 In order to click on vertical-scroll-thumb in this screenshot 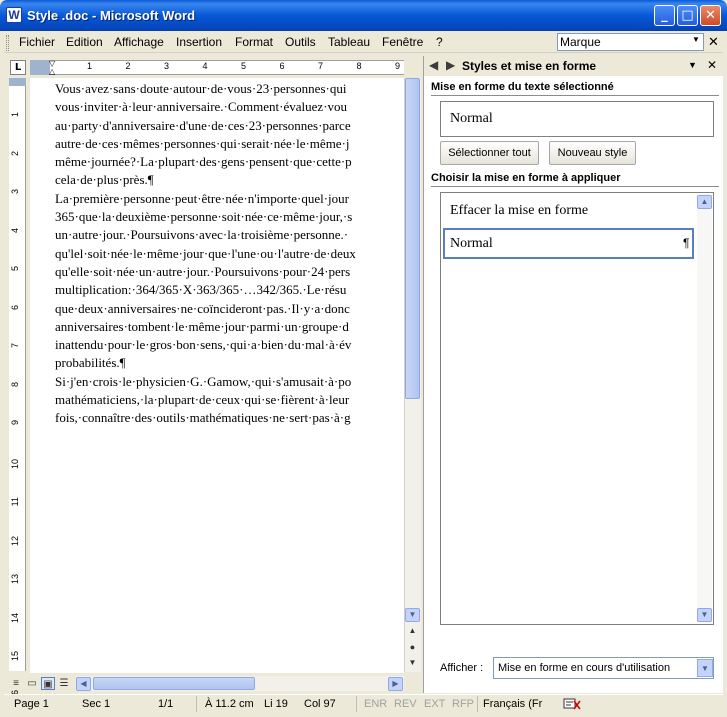, I will do `click(412, 238)`.